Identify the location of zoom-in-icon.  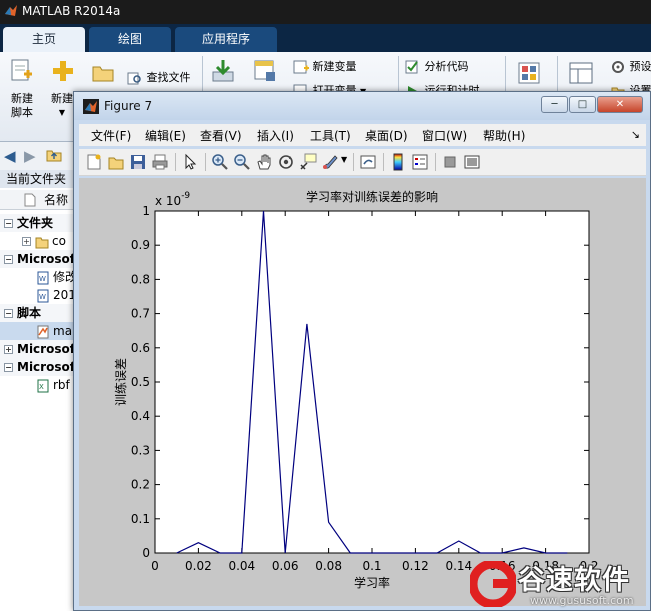
(220, 162).